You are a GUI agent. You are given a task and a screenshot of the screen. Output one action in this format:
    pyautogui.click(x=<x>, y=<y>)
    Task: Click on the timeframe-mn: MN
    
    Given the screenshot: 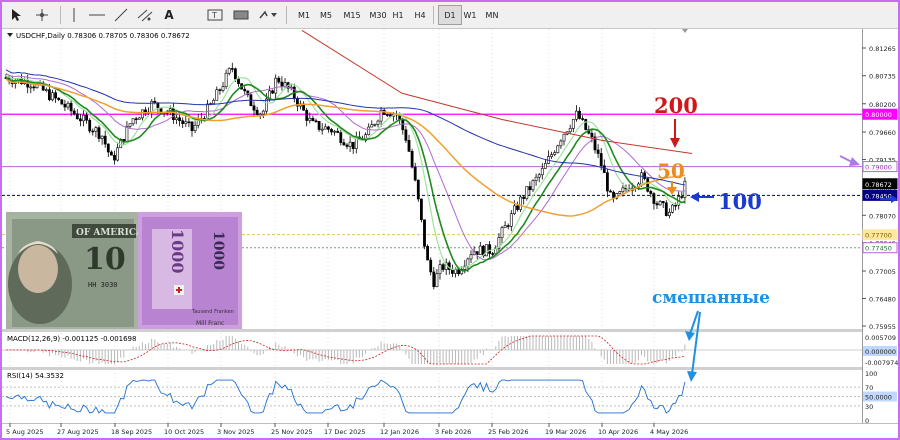 What is the action you would take?
    pyautogui.click(x=492, y=15)
    